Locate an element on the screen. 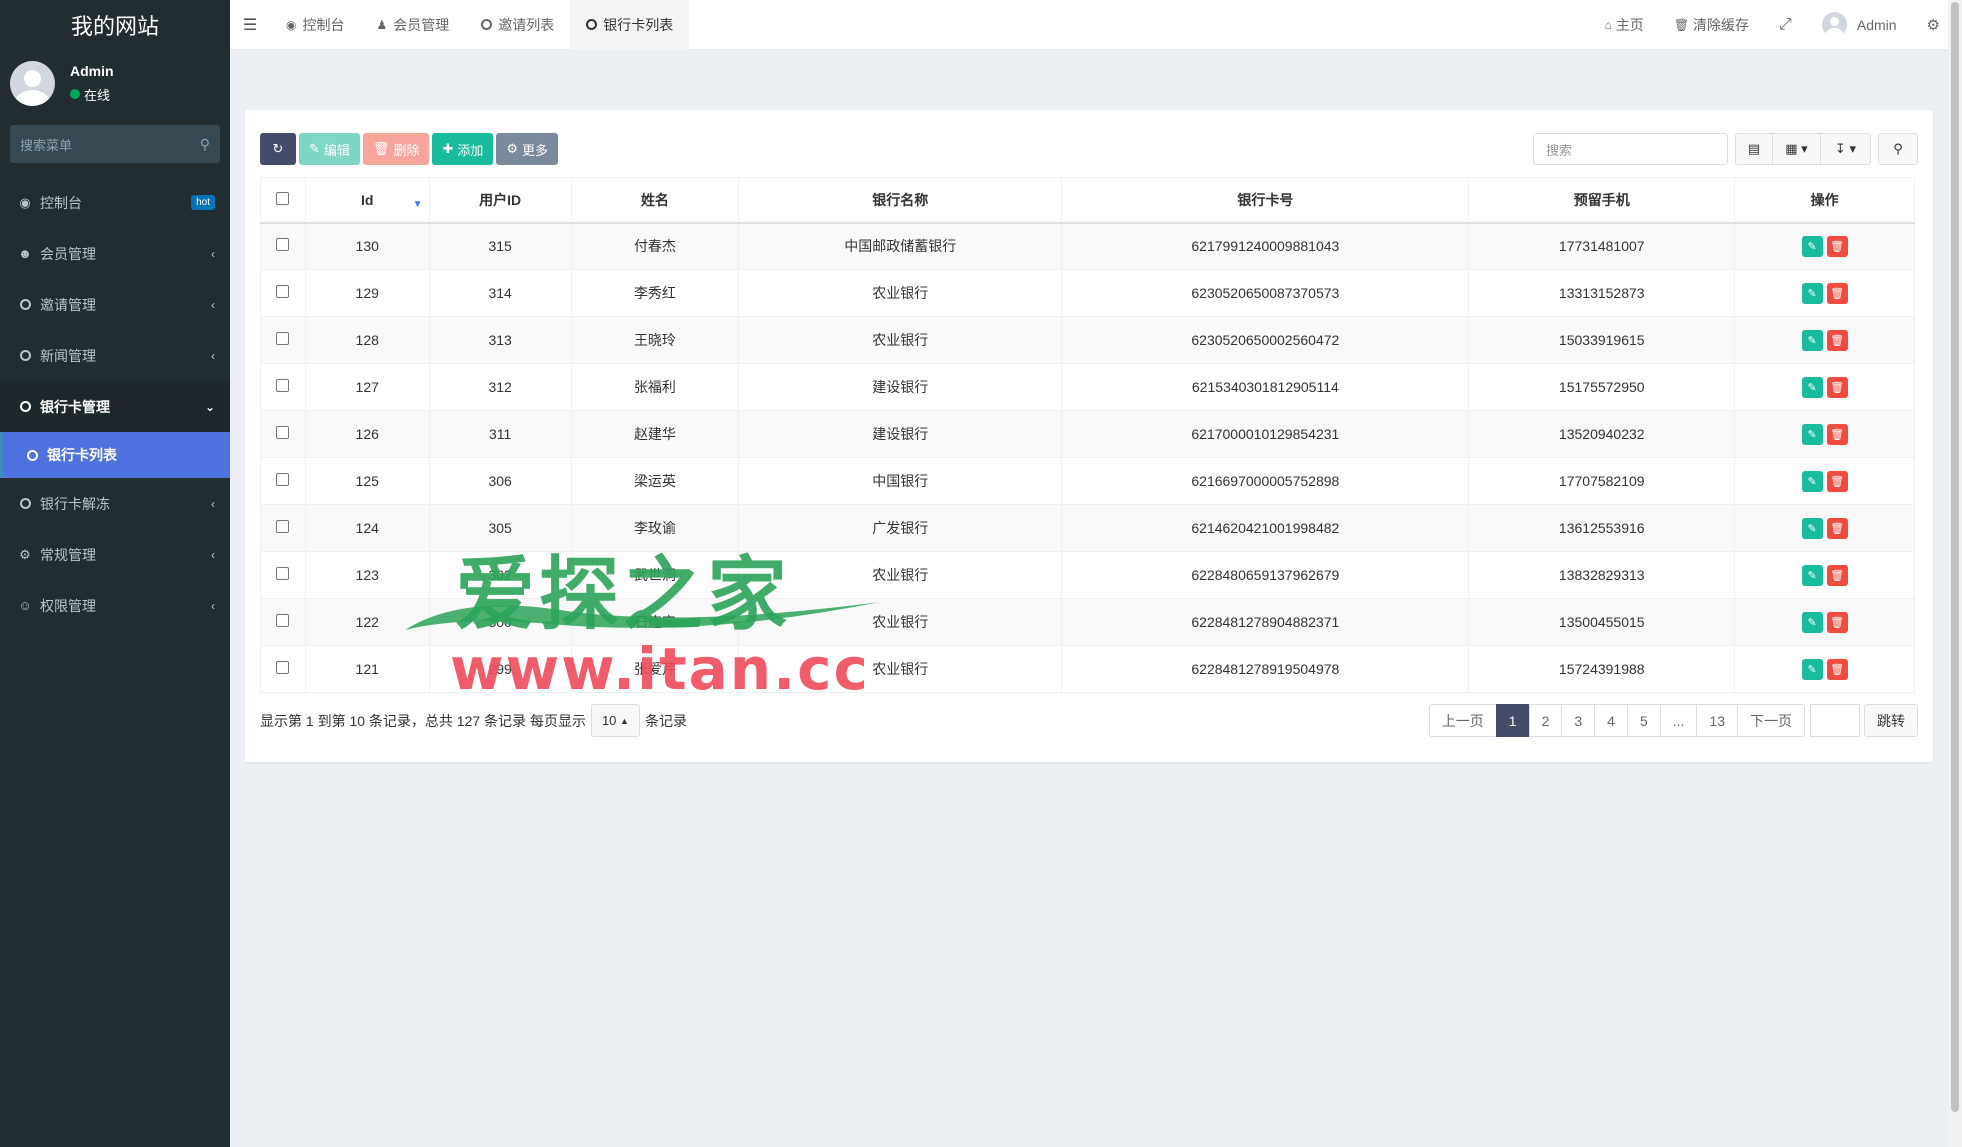 This screenshot has width=1962, height=1147. sidebar-item-members: ☻ 会员管理 ‹ is located at coordinates (115, 253).